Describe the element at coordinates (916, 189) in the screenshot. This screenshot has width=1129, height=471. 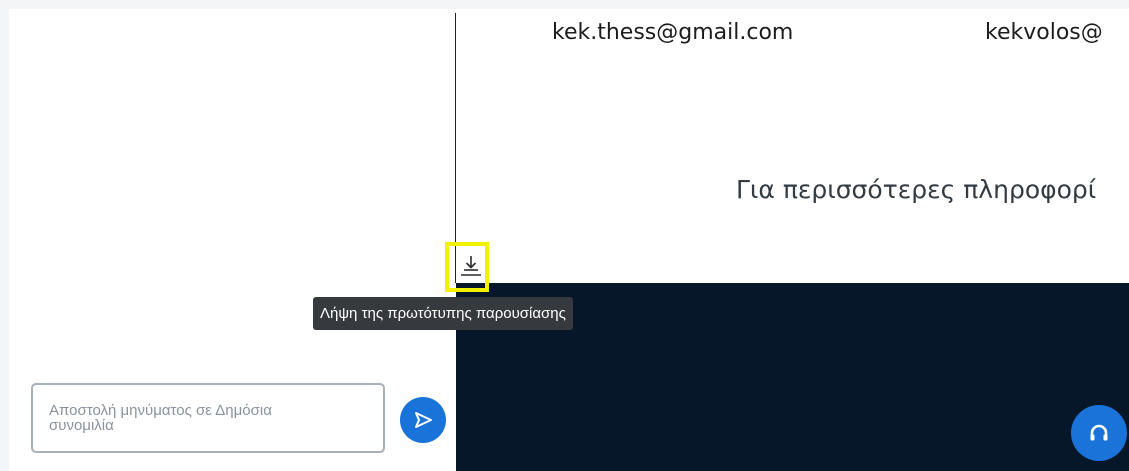
I see `more-info-text: Για περισσότερες πληροφορί` at that location.